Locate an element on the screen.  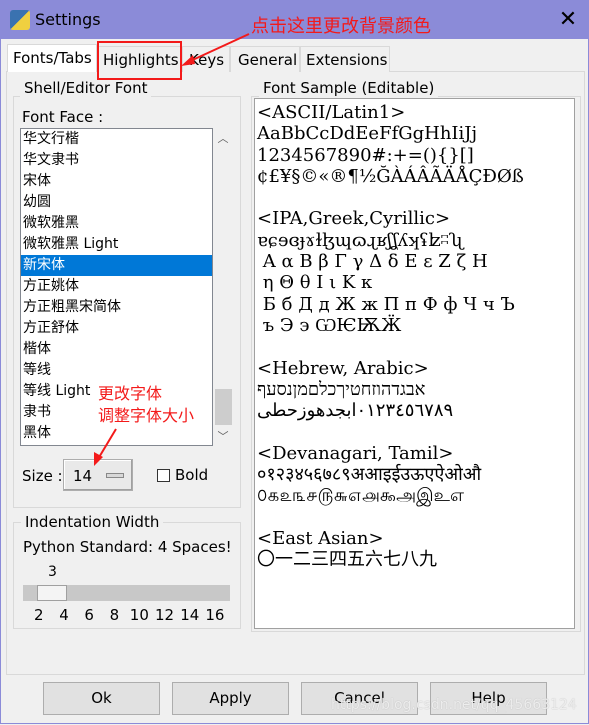
arrow-to-size is located at coordinates (107, 444).